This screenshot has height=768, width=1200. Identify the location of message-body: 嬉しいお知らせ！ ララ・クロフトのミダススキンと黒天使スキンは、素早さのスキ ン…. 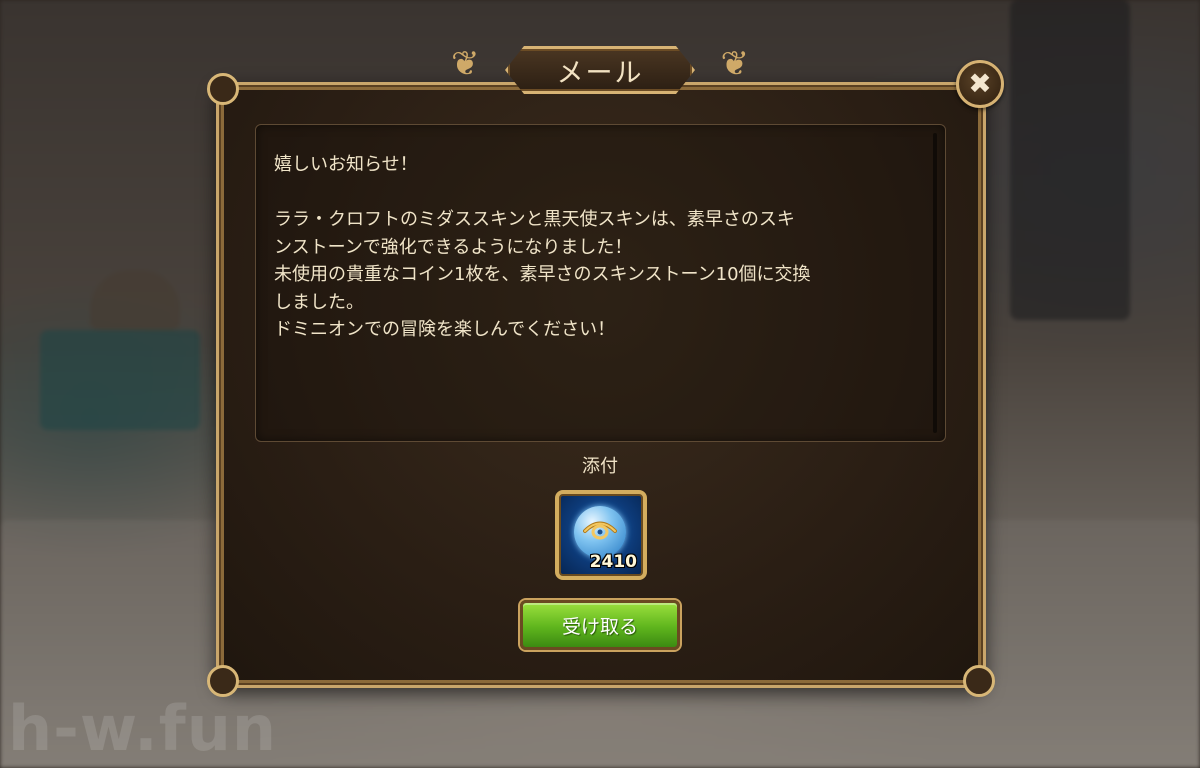
(599, 247).